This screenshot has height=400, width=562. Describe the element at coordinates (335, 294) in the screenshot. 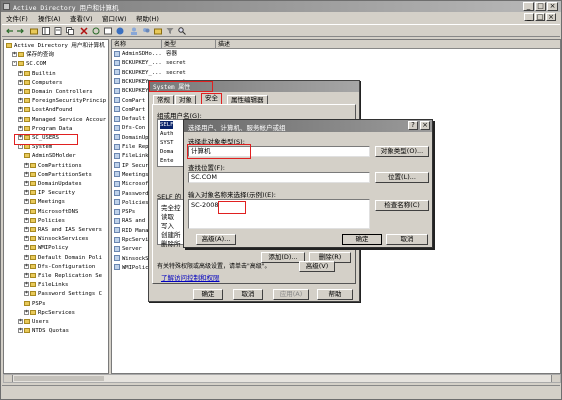

I see `props-help-button: 帮助` at that location.